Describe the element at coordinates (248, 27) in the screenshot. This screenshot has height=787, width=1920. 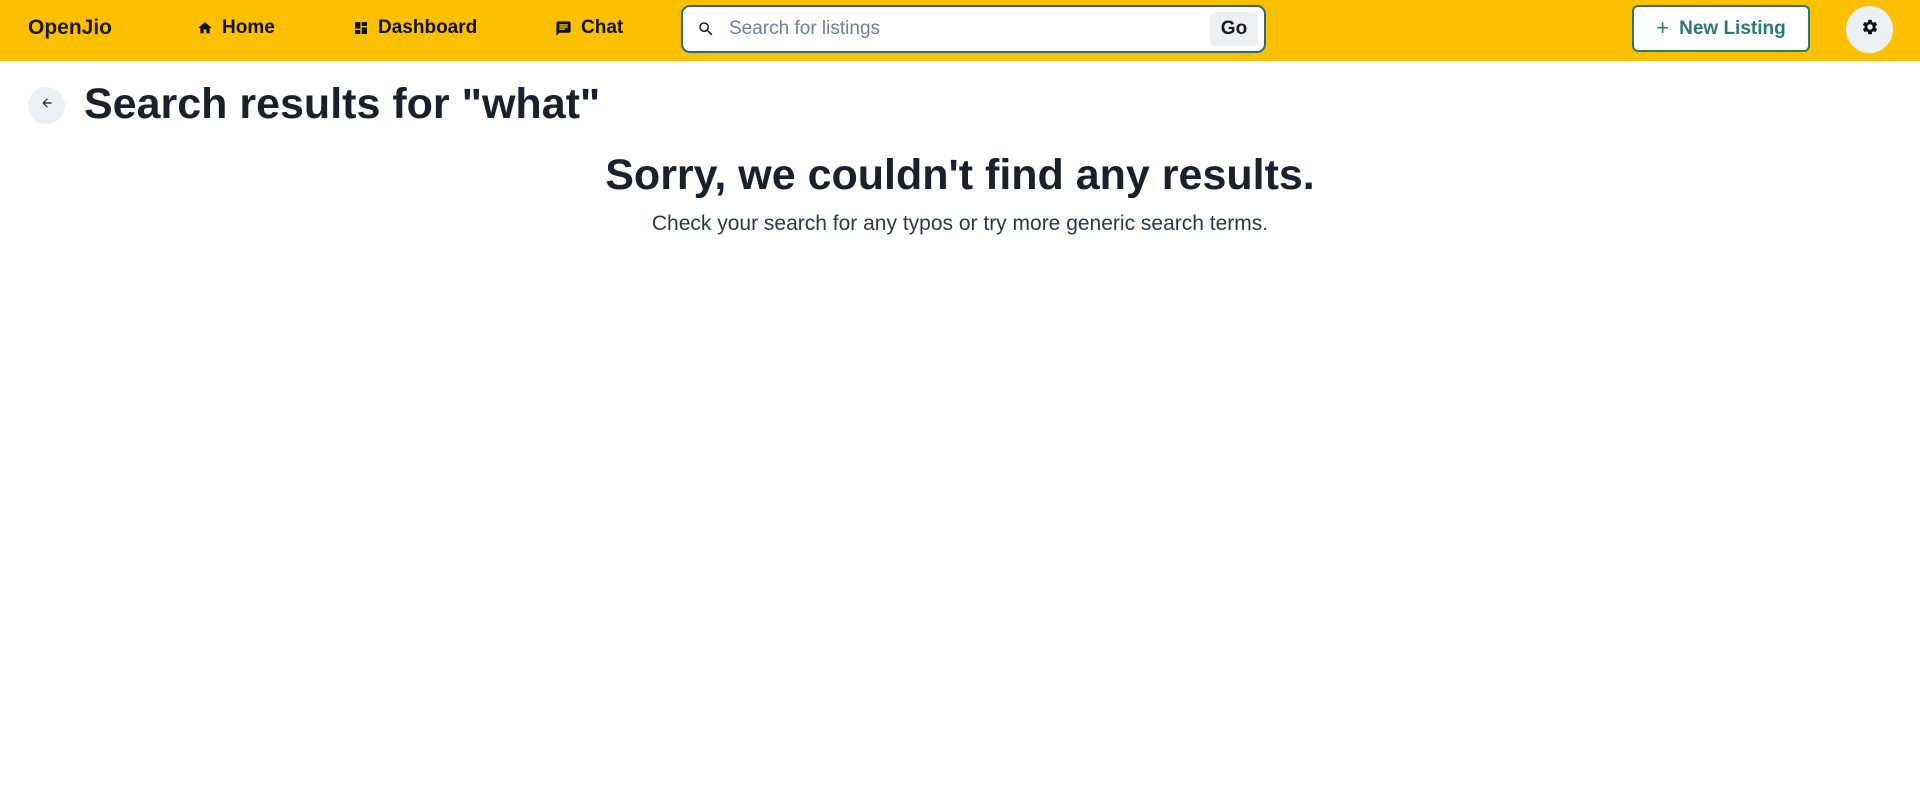
I see `nav-link-label: Home` at that location.